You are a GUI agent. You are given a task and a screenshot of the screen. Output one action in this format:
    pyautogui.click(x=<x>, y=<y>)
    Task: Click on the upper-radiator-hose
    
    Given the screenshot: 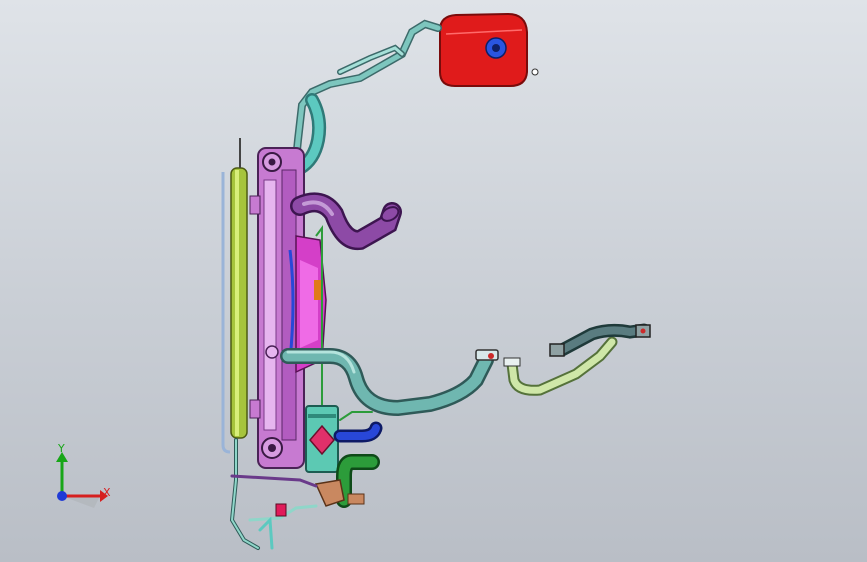 What is the action you would take?
    pyautogui.click(x=346, y=221)
    